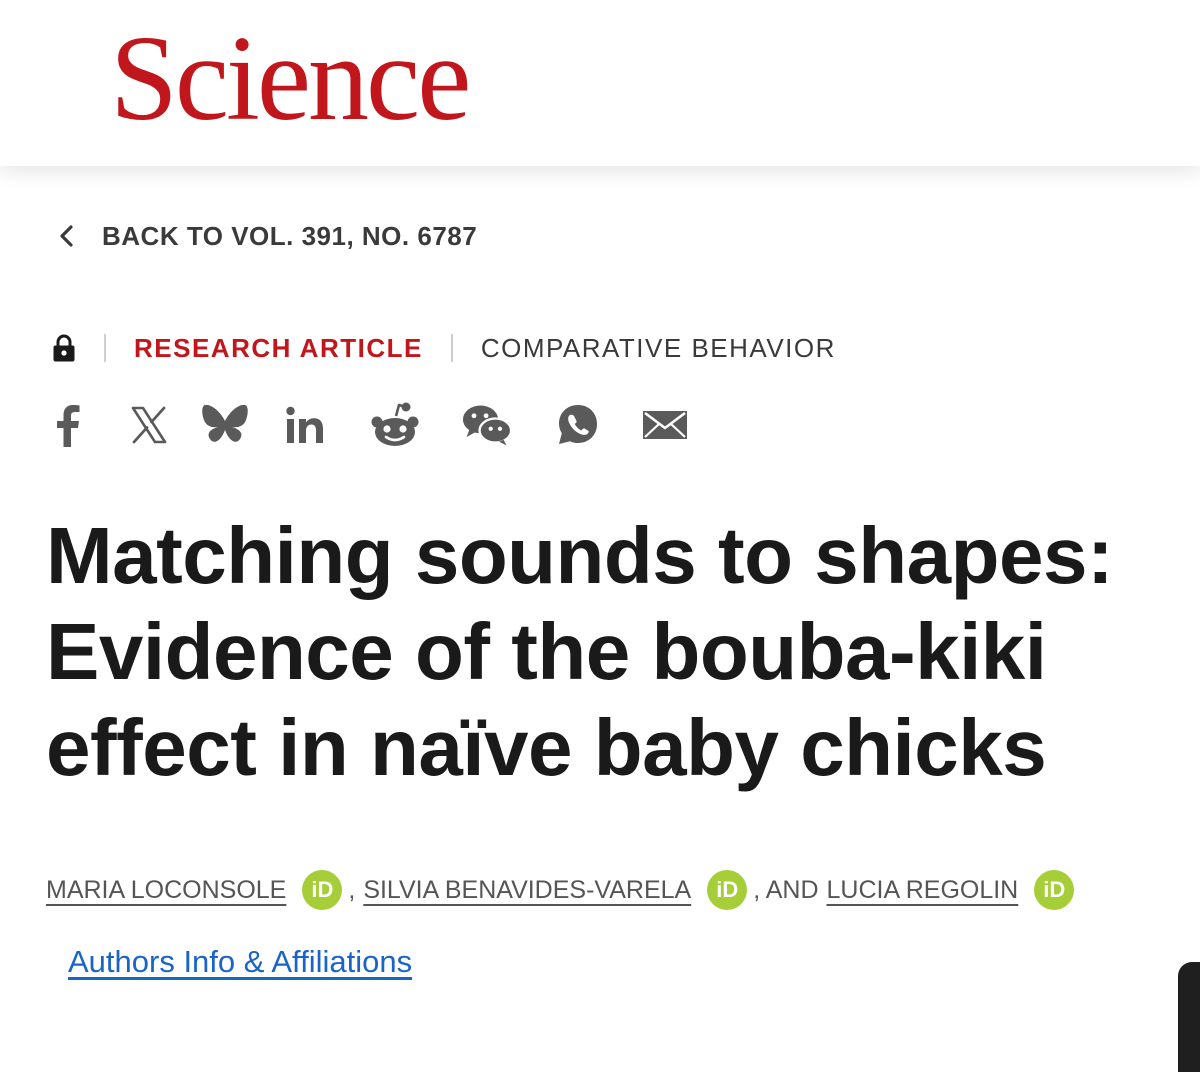  I want to click on article-category-label: COMPARATIVE BEHAVIOR, so click(658, 348).